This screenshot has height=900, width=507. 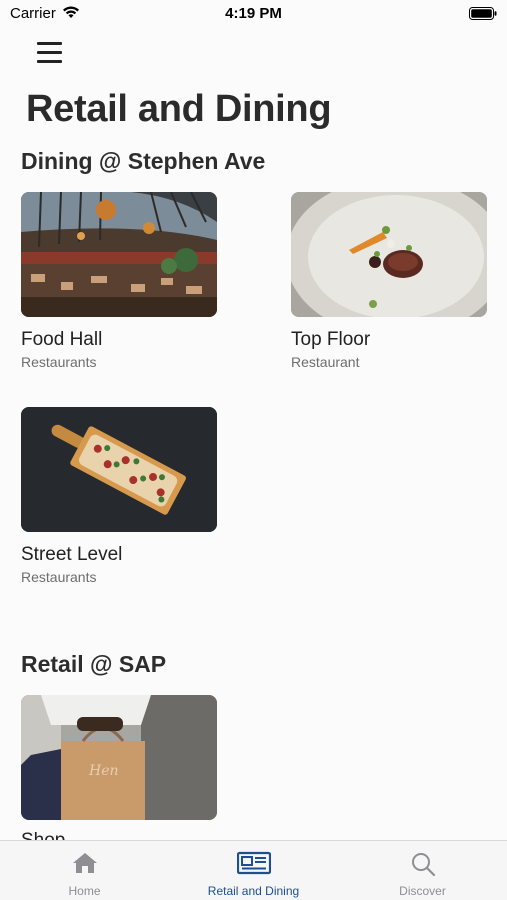 I want to click on page-title: Retail and Dining, so click(x=179, y=109).